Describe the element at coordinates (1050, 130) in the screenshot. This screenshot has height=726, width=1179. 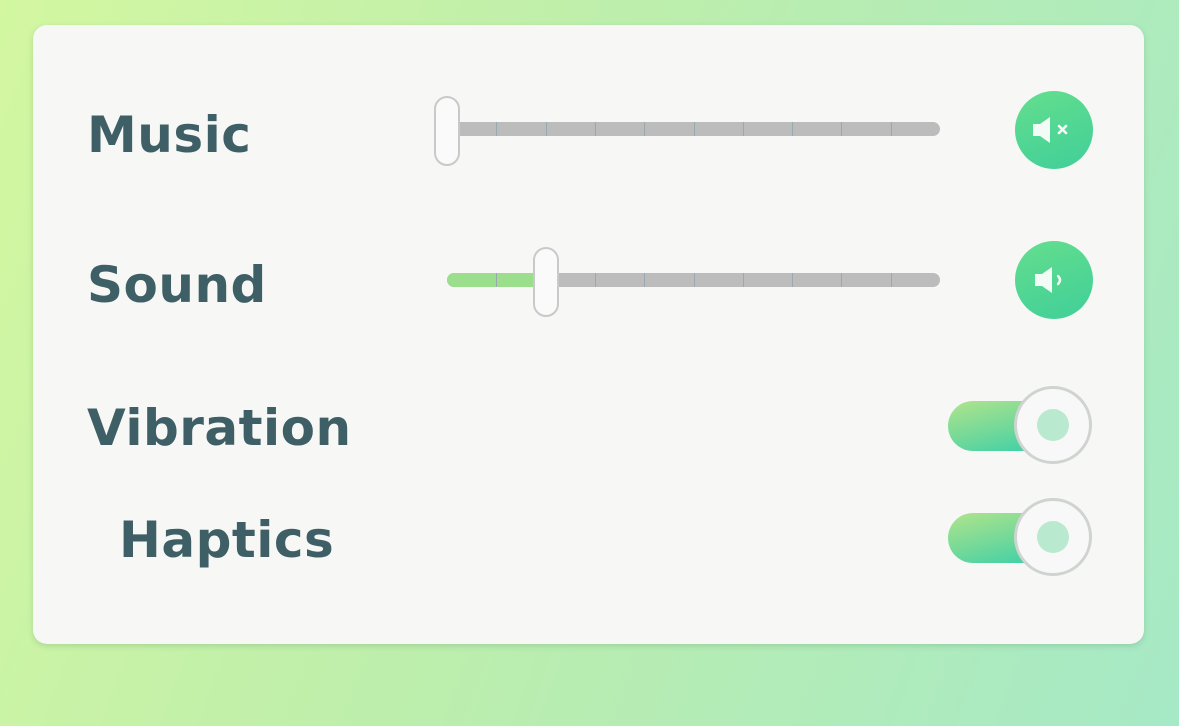
I see `speaker-muted-icon` at that location.